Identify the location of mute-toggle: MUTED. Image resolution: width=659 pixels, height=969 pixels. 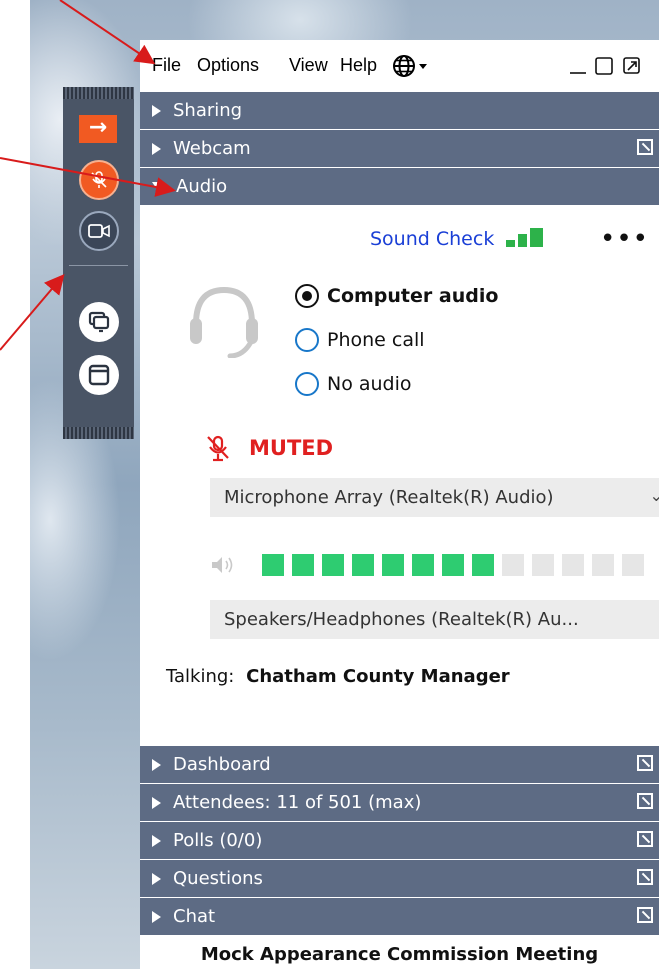
(269, 448).